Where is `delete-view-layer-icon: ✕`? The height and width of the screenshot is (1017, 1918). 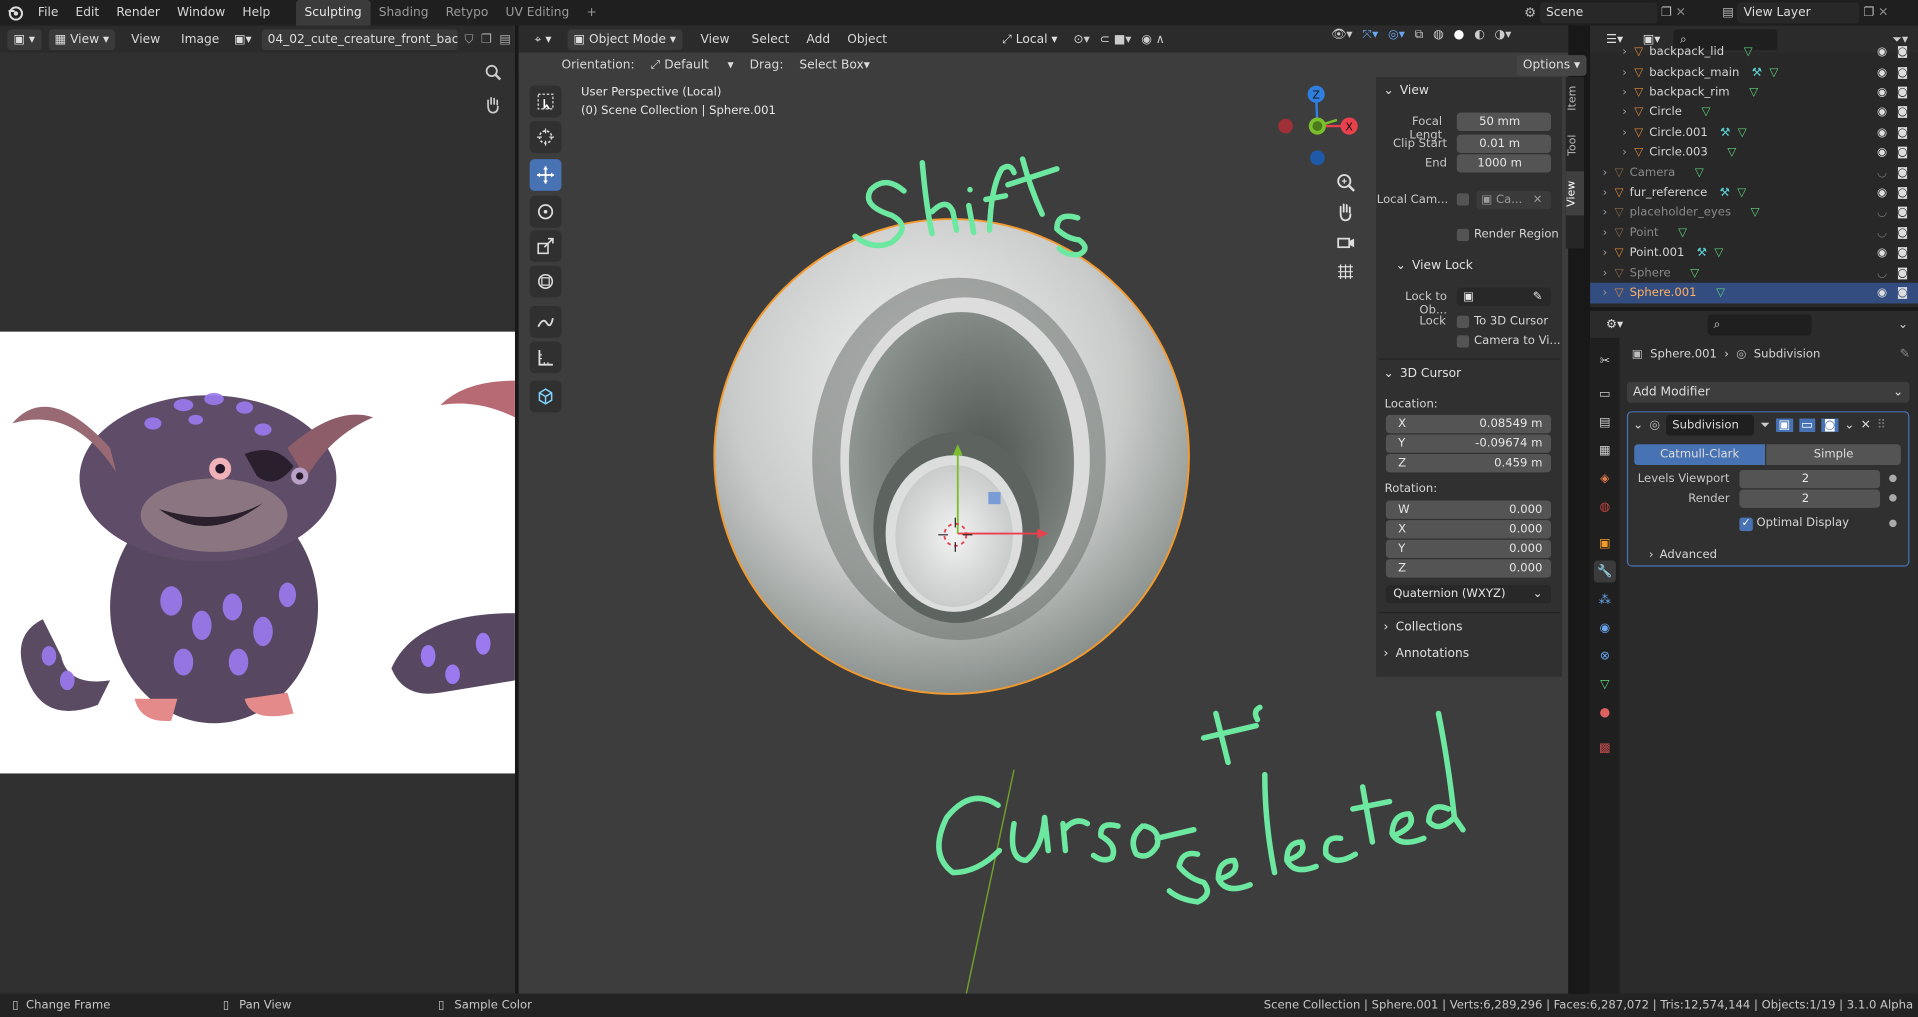
delete-view-layer-icon: ✕ is located at coordinates (1883, 12).